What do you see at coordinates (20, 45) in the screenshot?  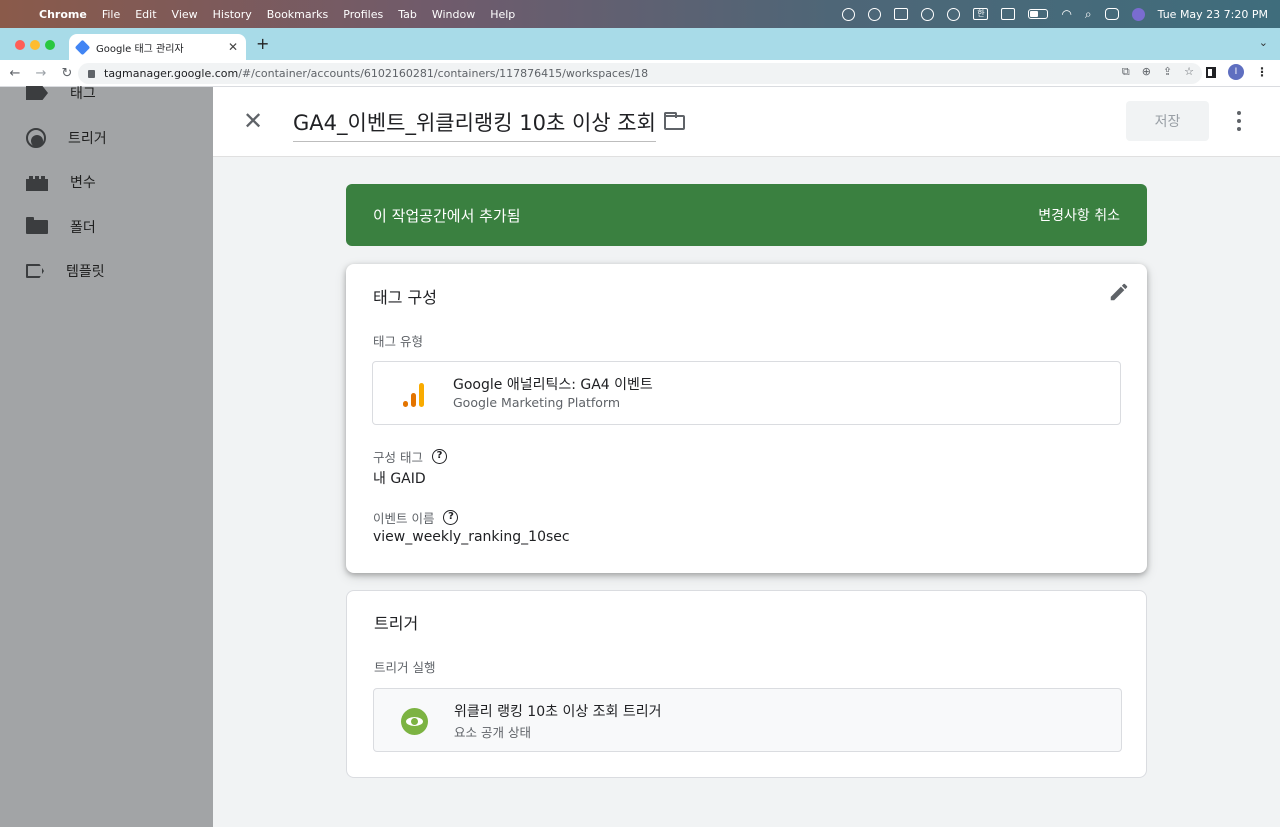 I see `window-close-button` at bounding box center [20, 45].